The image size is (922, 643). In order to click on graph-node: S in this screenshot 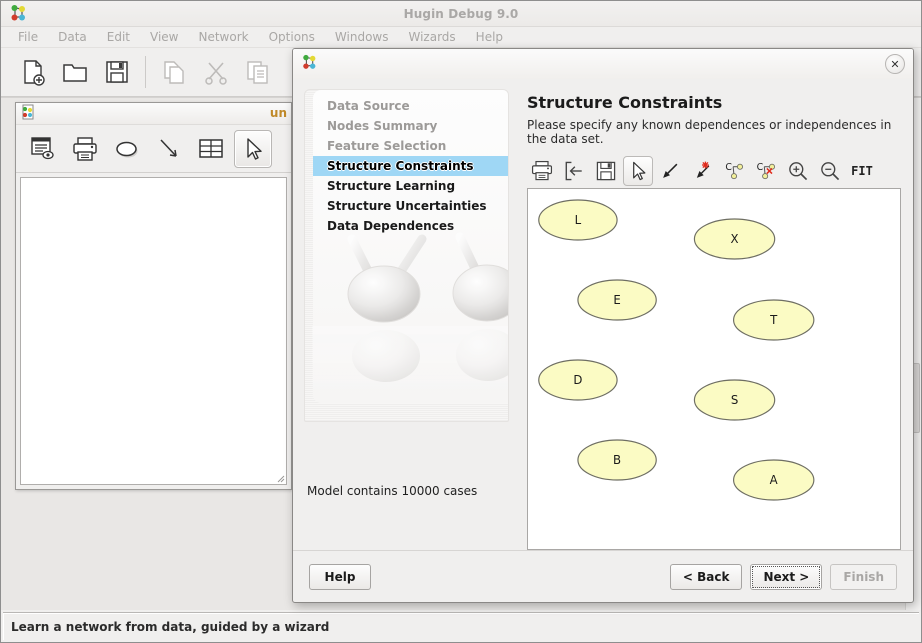, I will do `click(734, 400)`.